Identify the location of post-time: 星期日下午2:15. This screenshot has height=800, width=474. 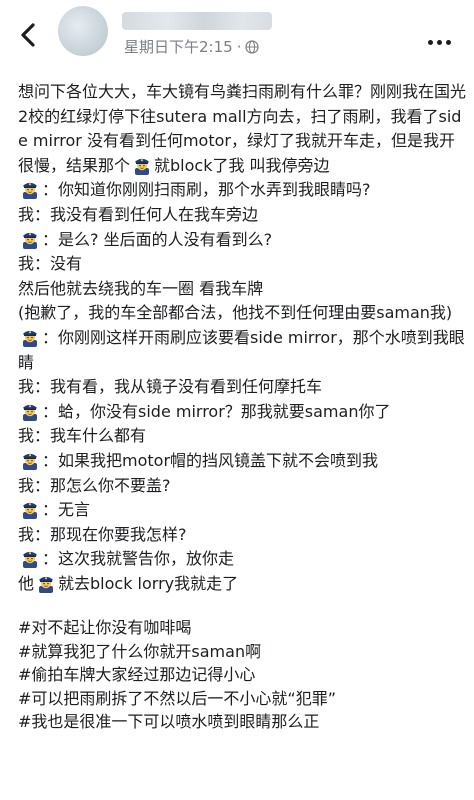
(178, 46).